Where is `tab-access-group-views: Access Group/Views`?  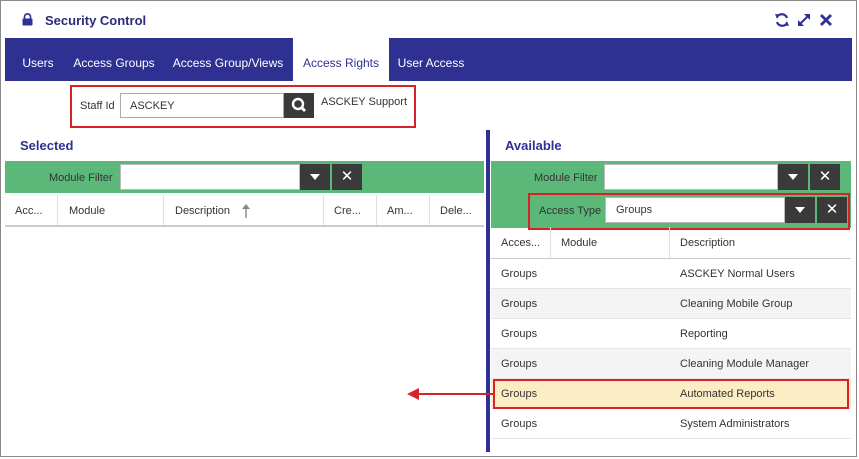 tab-access-group-views: Access Group/Views is located at coordinates (228, 59).